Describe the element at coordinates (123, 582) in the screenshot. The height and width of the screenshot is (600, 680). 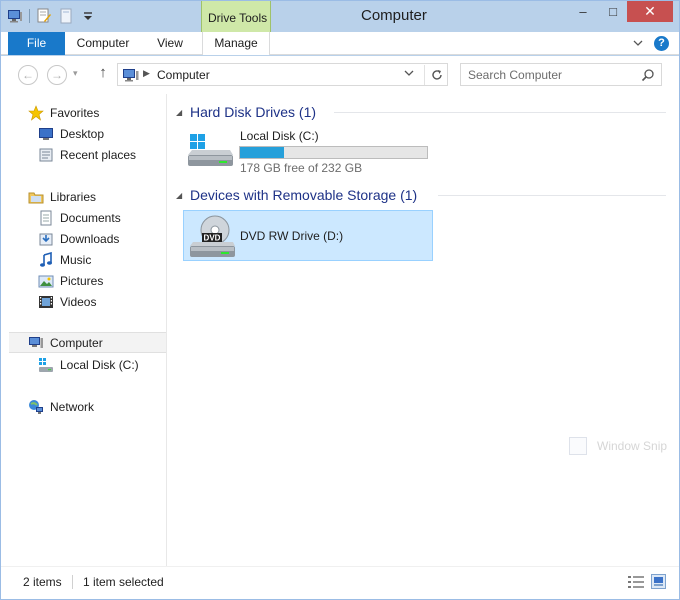
I see `selection-count: 1 item selected` at that location.